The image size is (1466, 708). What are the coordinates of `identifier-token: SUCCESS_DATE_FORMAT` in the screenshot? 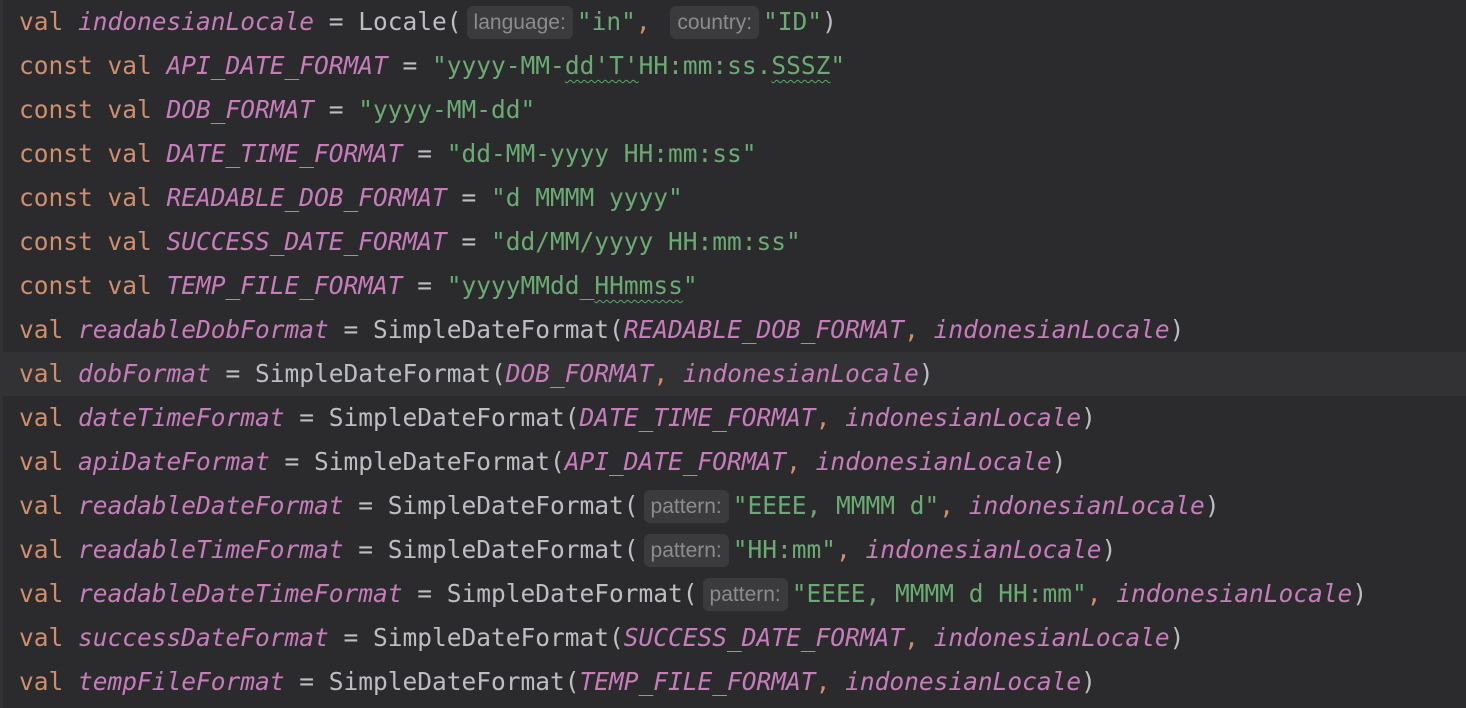 It's located at (306, 241).